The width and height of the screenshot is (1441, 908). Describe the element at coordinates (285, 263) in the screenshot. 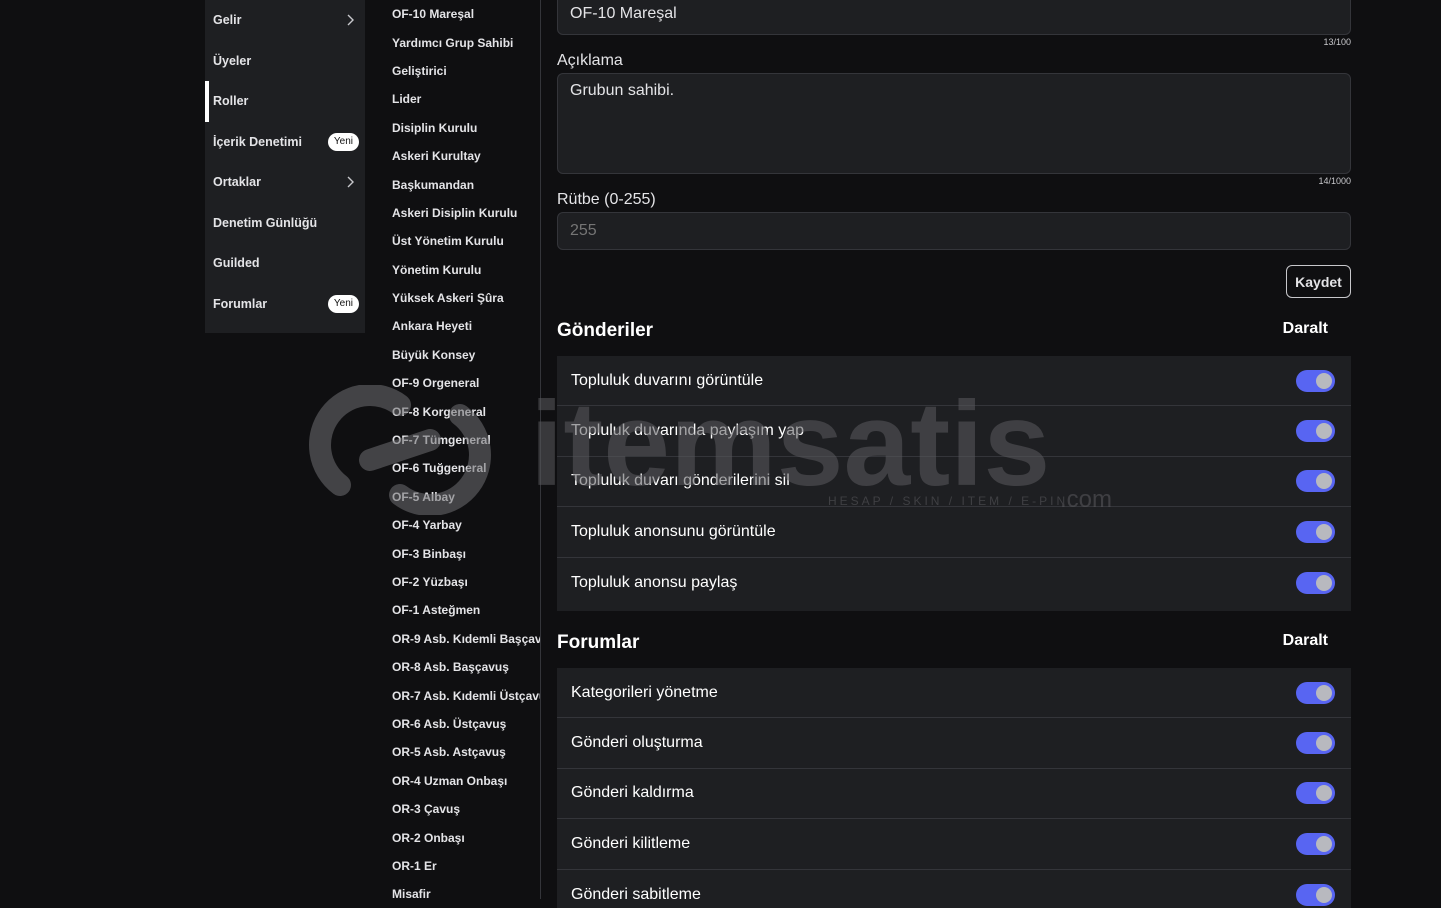

I see `sidebar-item-6: Guilded` at that location.